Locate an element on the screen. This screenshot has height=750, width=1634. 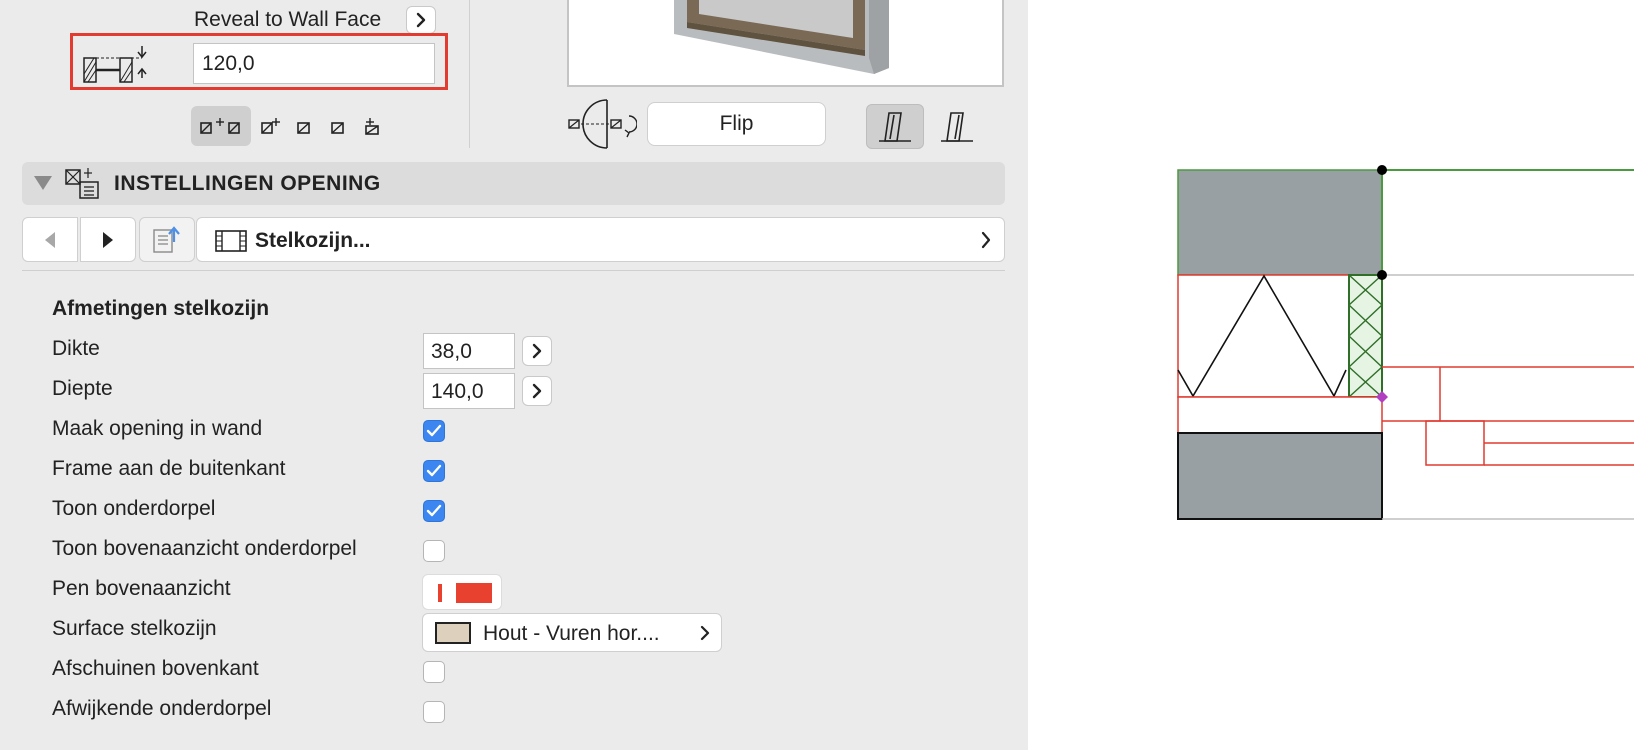
triangle-left-icon is located at coordinates (50, 239).